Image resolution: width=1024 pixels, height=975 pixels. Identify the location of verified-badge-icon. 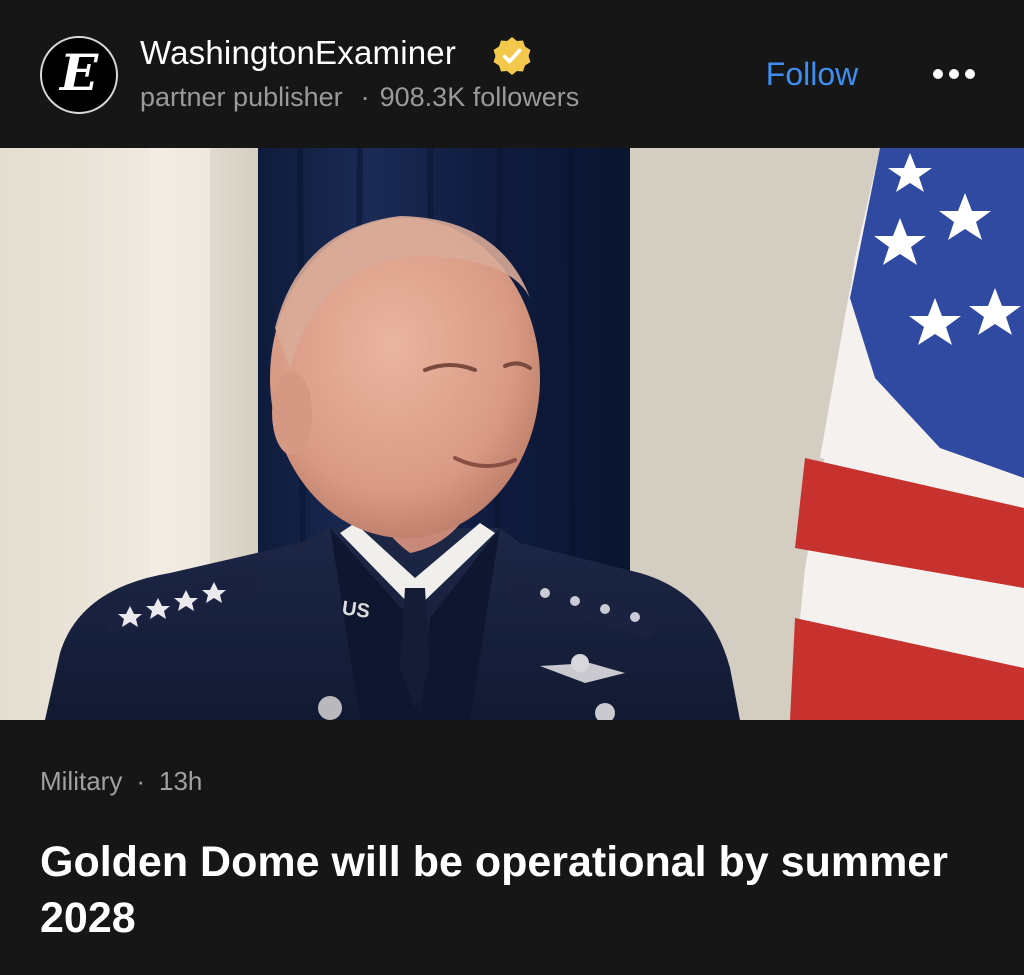
(512, 56).